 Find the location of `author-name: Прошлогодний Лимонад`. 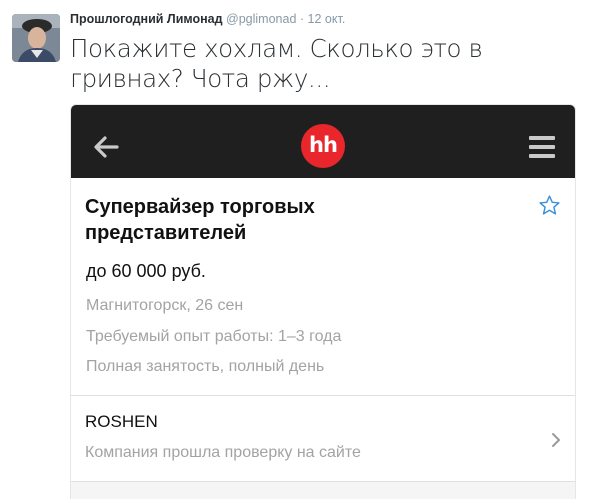

author-name: Прошлогодний Лимонад is located at coordinates (146, 19).